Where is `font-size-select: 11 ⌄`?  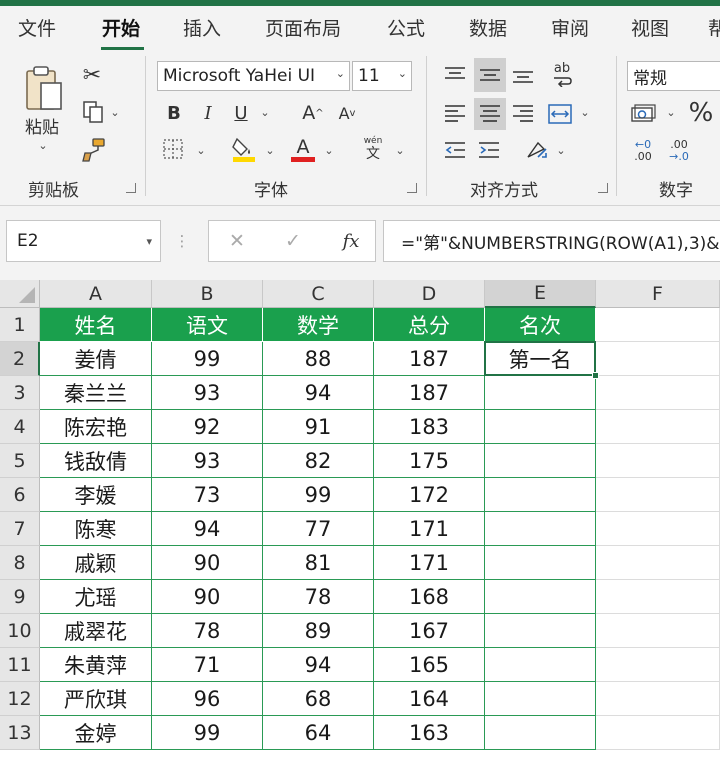
font-size-select: 11 ⌄ is located at coordinates (382, 76).